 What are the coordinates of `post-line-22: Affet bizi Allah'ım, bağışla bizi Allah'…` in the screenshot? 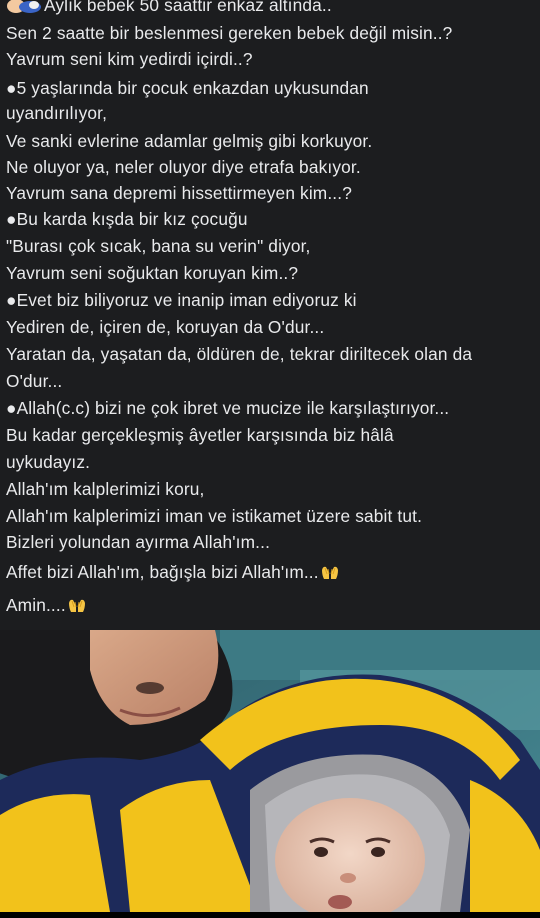 It's located at (172, 572).